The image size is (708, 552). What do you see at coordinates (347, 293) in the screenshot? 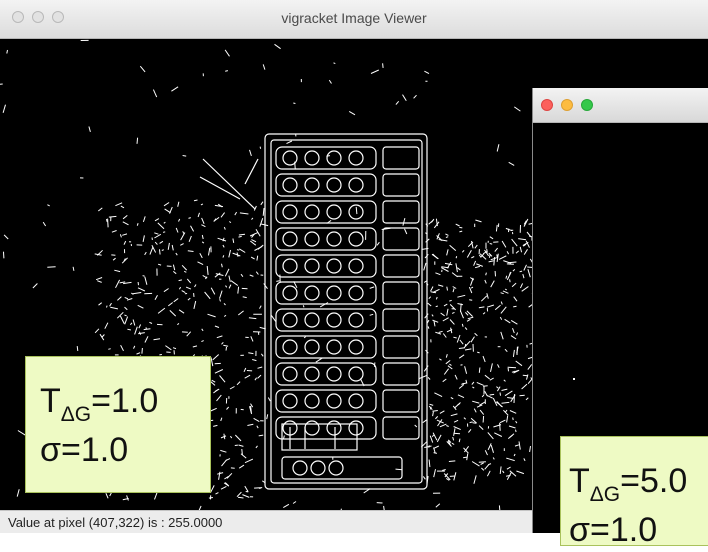
I see `button-rows` at bounding box center [347, 293].